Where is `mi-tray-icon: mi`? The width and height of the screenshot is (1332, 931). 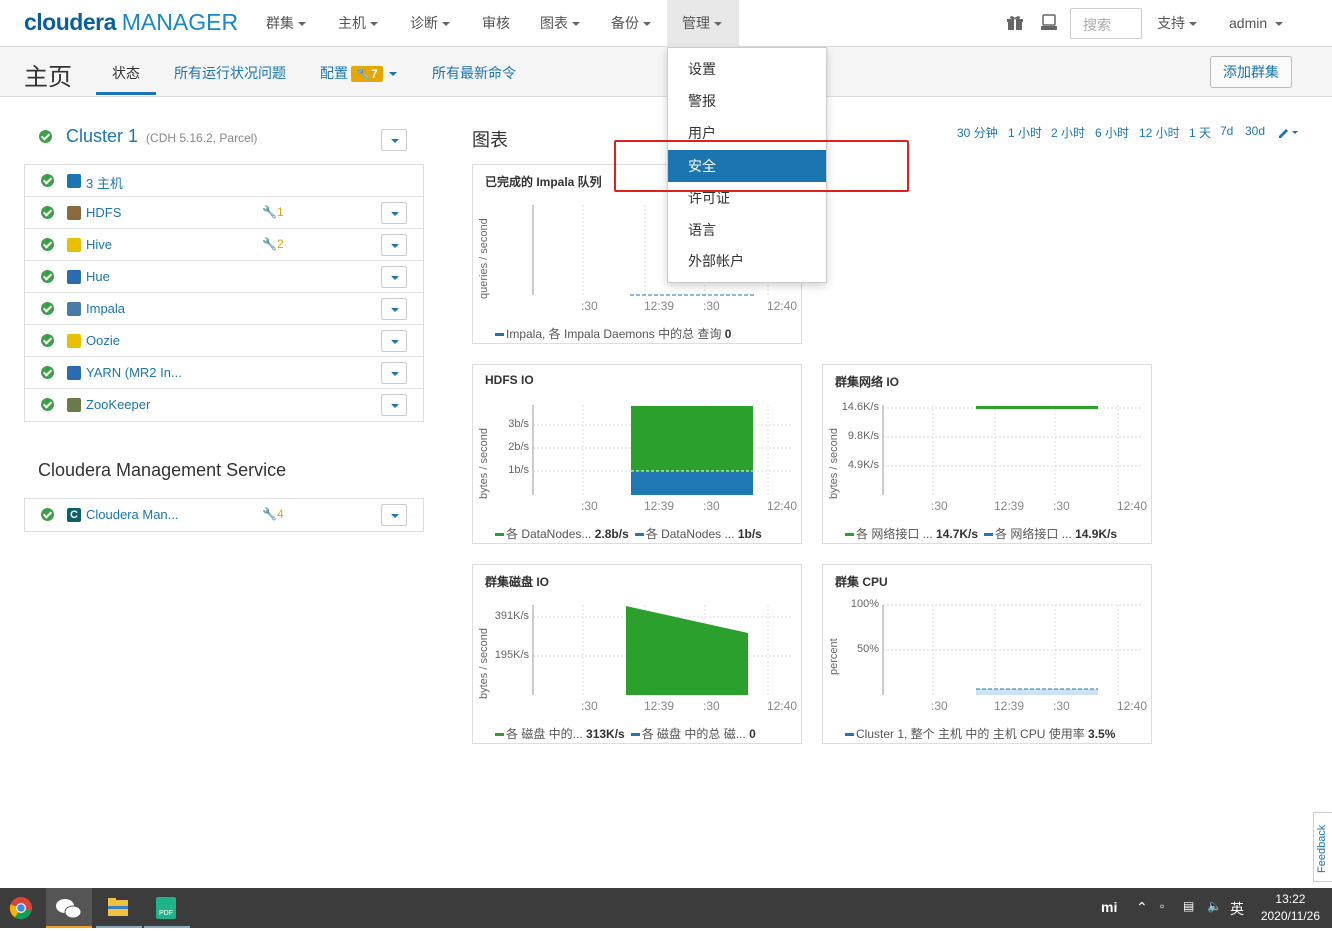
mi-tray-icon: mi is located at coordinates (1109, 907).